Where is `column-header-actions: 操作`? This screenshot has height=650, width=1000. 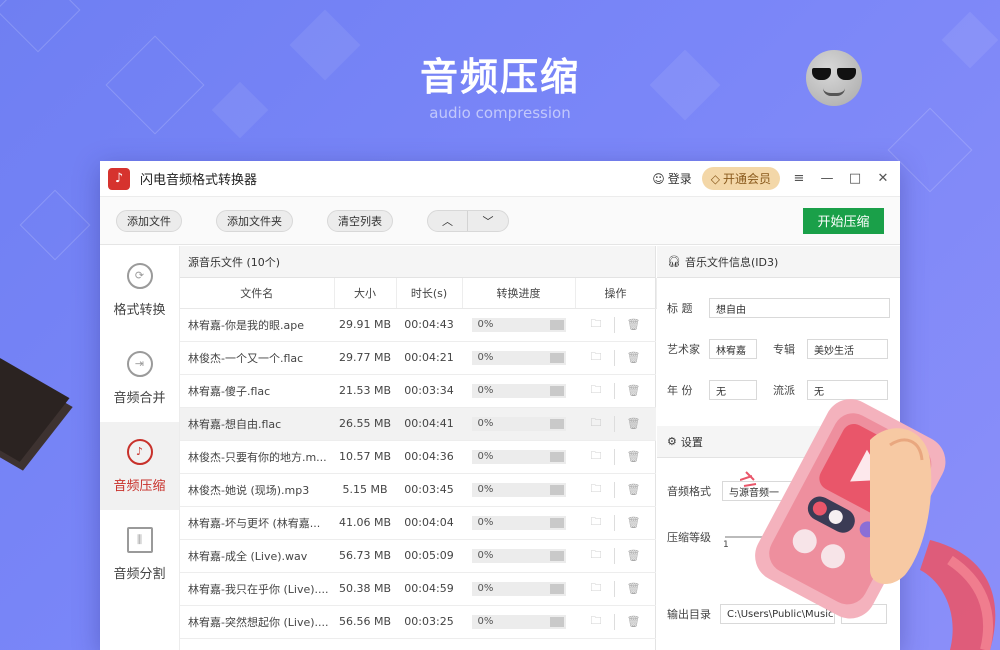 column-header-actions: 操作 is located at coordinates (616, 293).